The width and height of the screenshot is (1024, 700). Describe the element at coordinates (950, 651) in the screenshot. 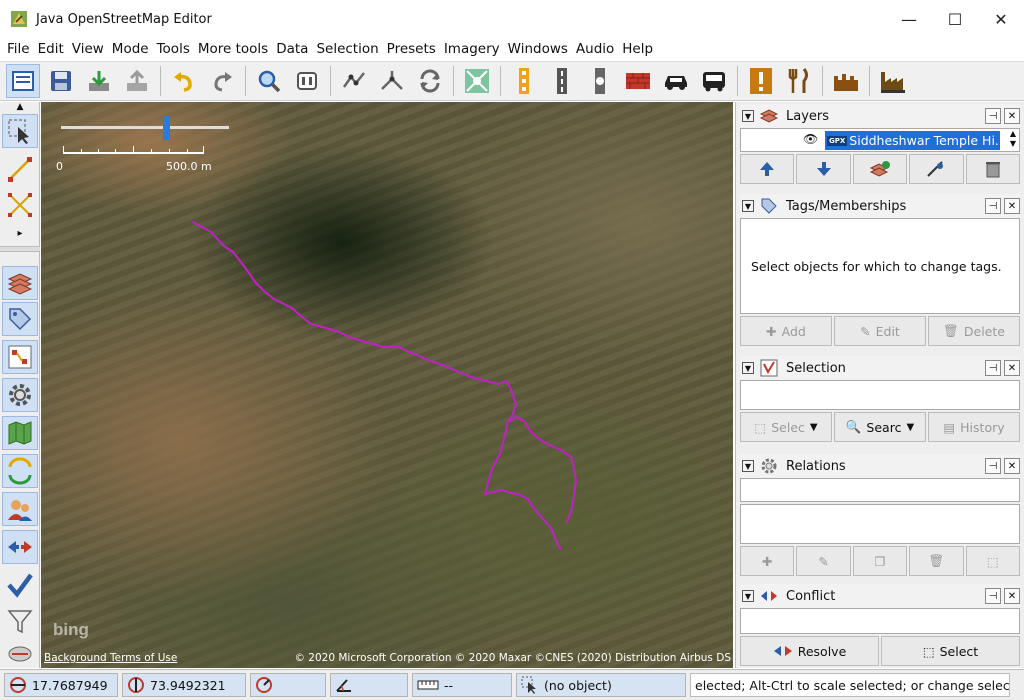

I see `conflict-select-button: ⬚ Select` at that location.